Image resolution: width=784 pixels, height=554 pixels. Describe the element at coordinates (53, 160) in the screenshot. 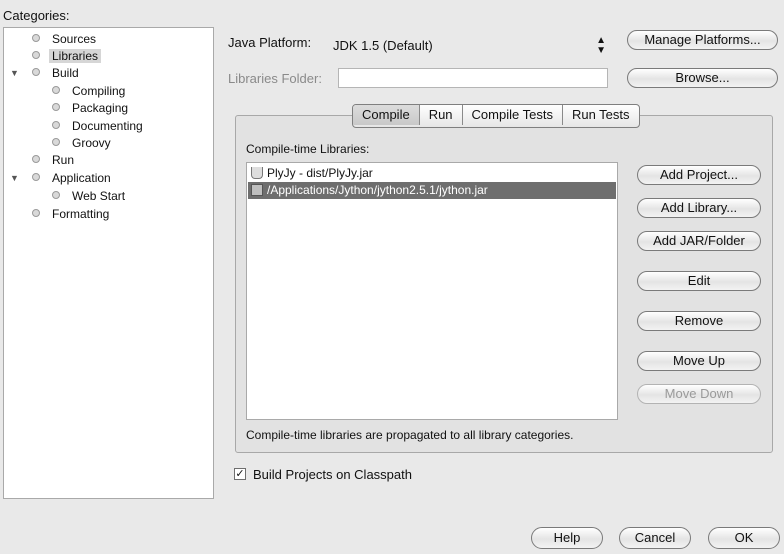

I see `tree-item-run: Run` at that location.